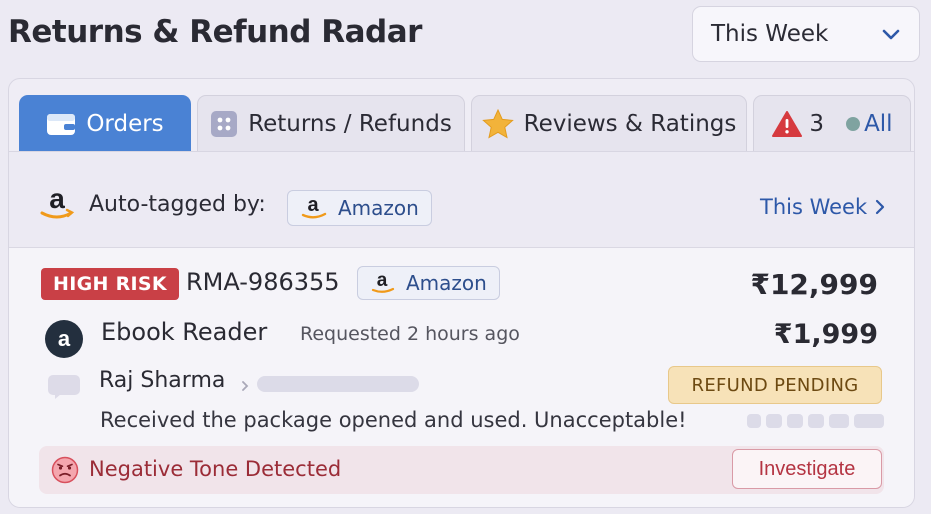 The width and height of the screenshot is (931, 514). I want to click on tab-orders: Orders, so click(105, 123).